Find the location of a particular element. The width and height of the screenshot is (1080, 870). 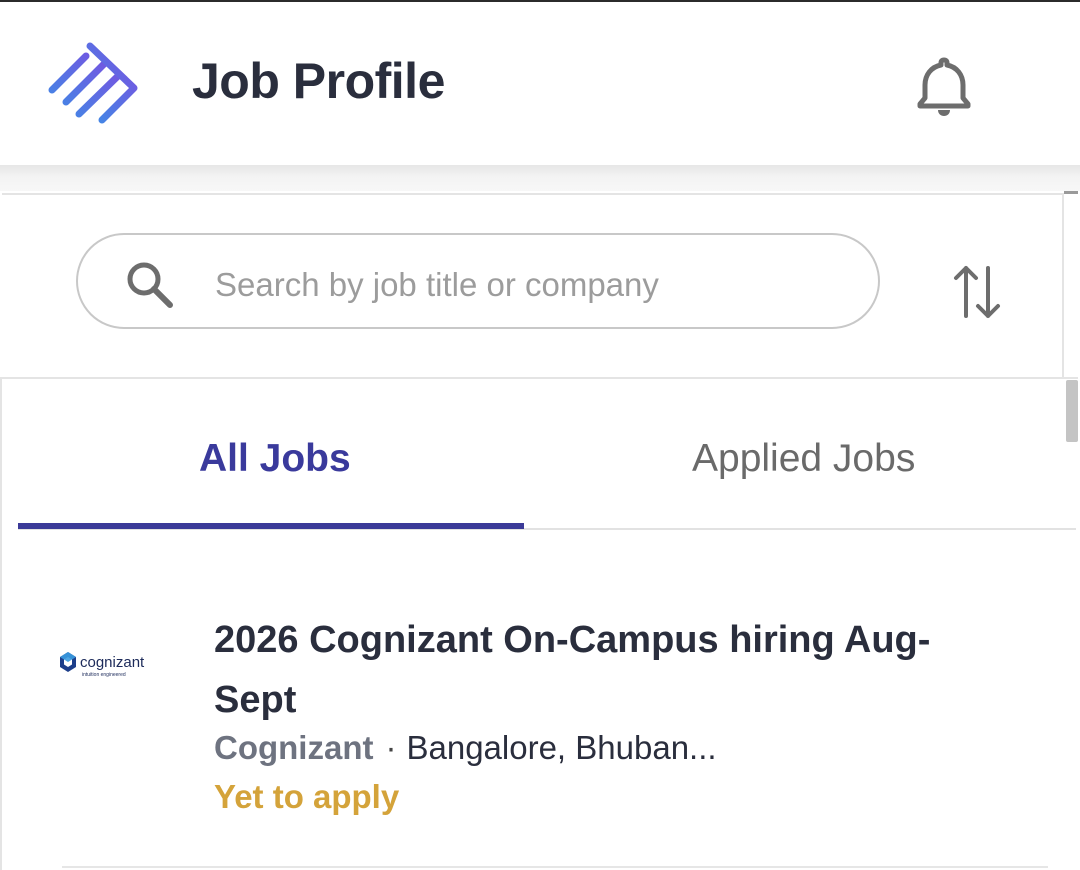

bell-icon is located at coordinates (944, 87).